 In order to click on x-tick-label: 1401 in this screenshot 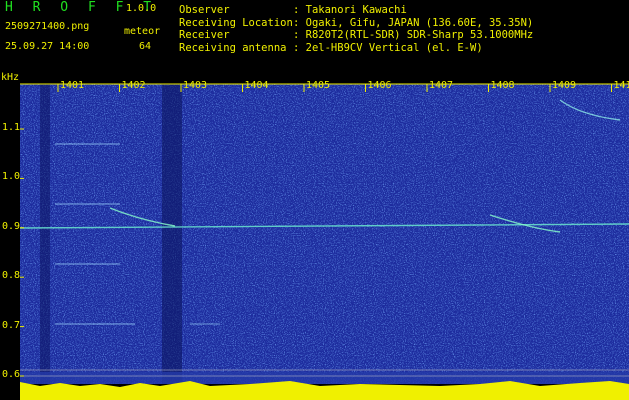, I will do `click(72, 85)`.